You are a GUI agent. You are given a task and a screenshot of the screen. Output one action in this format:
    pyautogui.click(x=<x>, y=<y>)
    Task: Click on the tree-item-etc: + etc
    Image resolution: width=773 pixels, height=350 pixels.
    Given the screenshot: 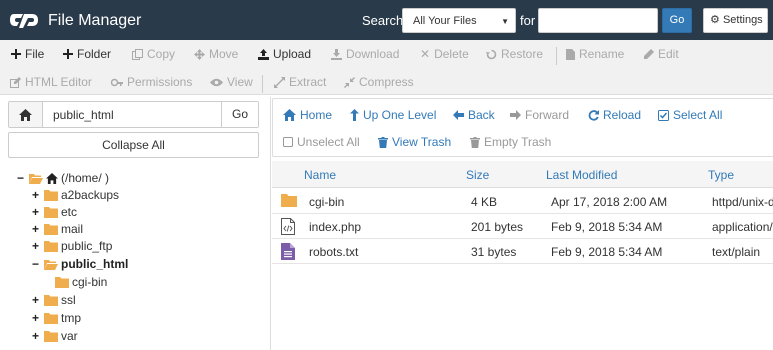 What is the action you would take?
    pyautogui.click(x=54, y=212)
    